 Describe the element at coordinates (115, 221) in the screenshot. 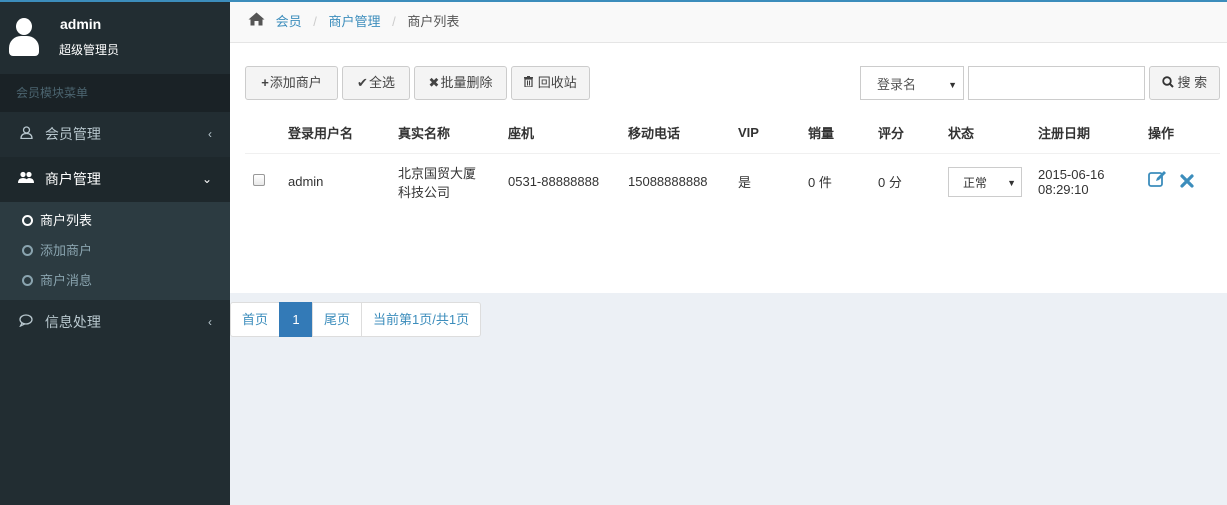

I see `submenu-item-merchant-list: 商户列表` at that location.